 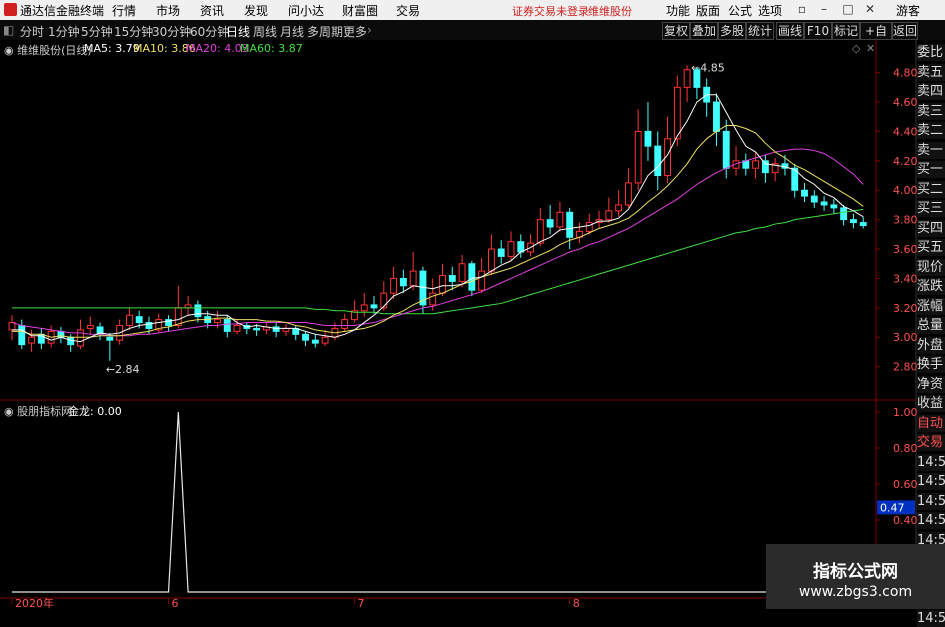 What do you see at coordinates (908, 10) in the screenshot?
I see `guest-user: 游客` at bounding box center [908, 10].